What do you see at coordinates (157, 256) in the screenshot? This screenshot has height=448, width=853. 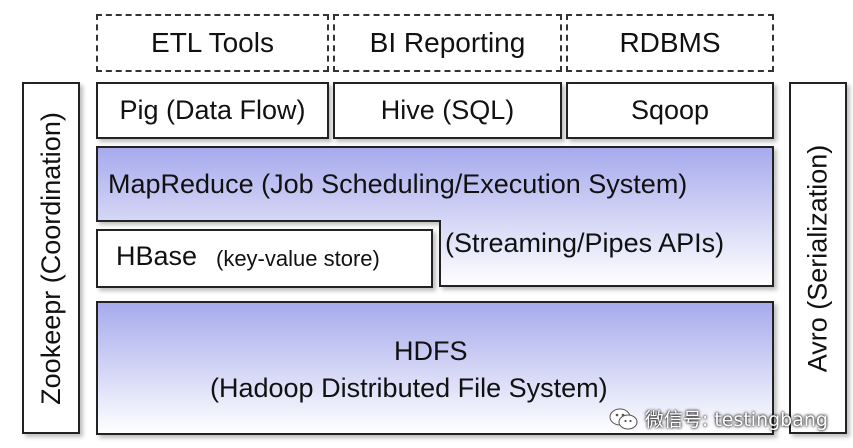 I see `hbase-label: HBase` at bounding box center [157, 256].